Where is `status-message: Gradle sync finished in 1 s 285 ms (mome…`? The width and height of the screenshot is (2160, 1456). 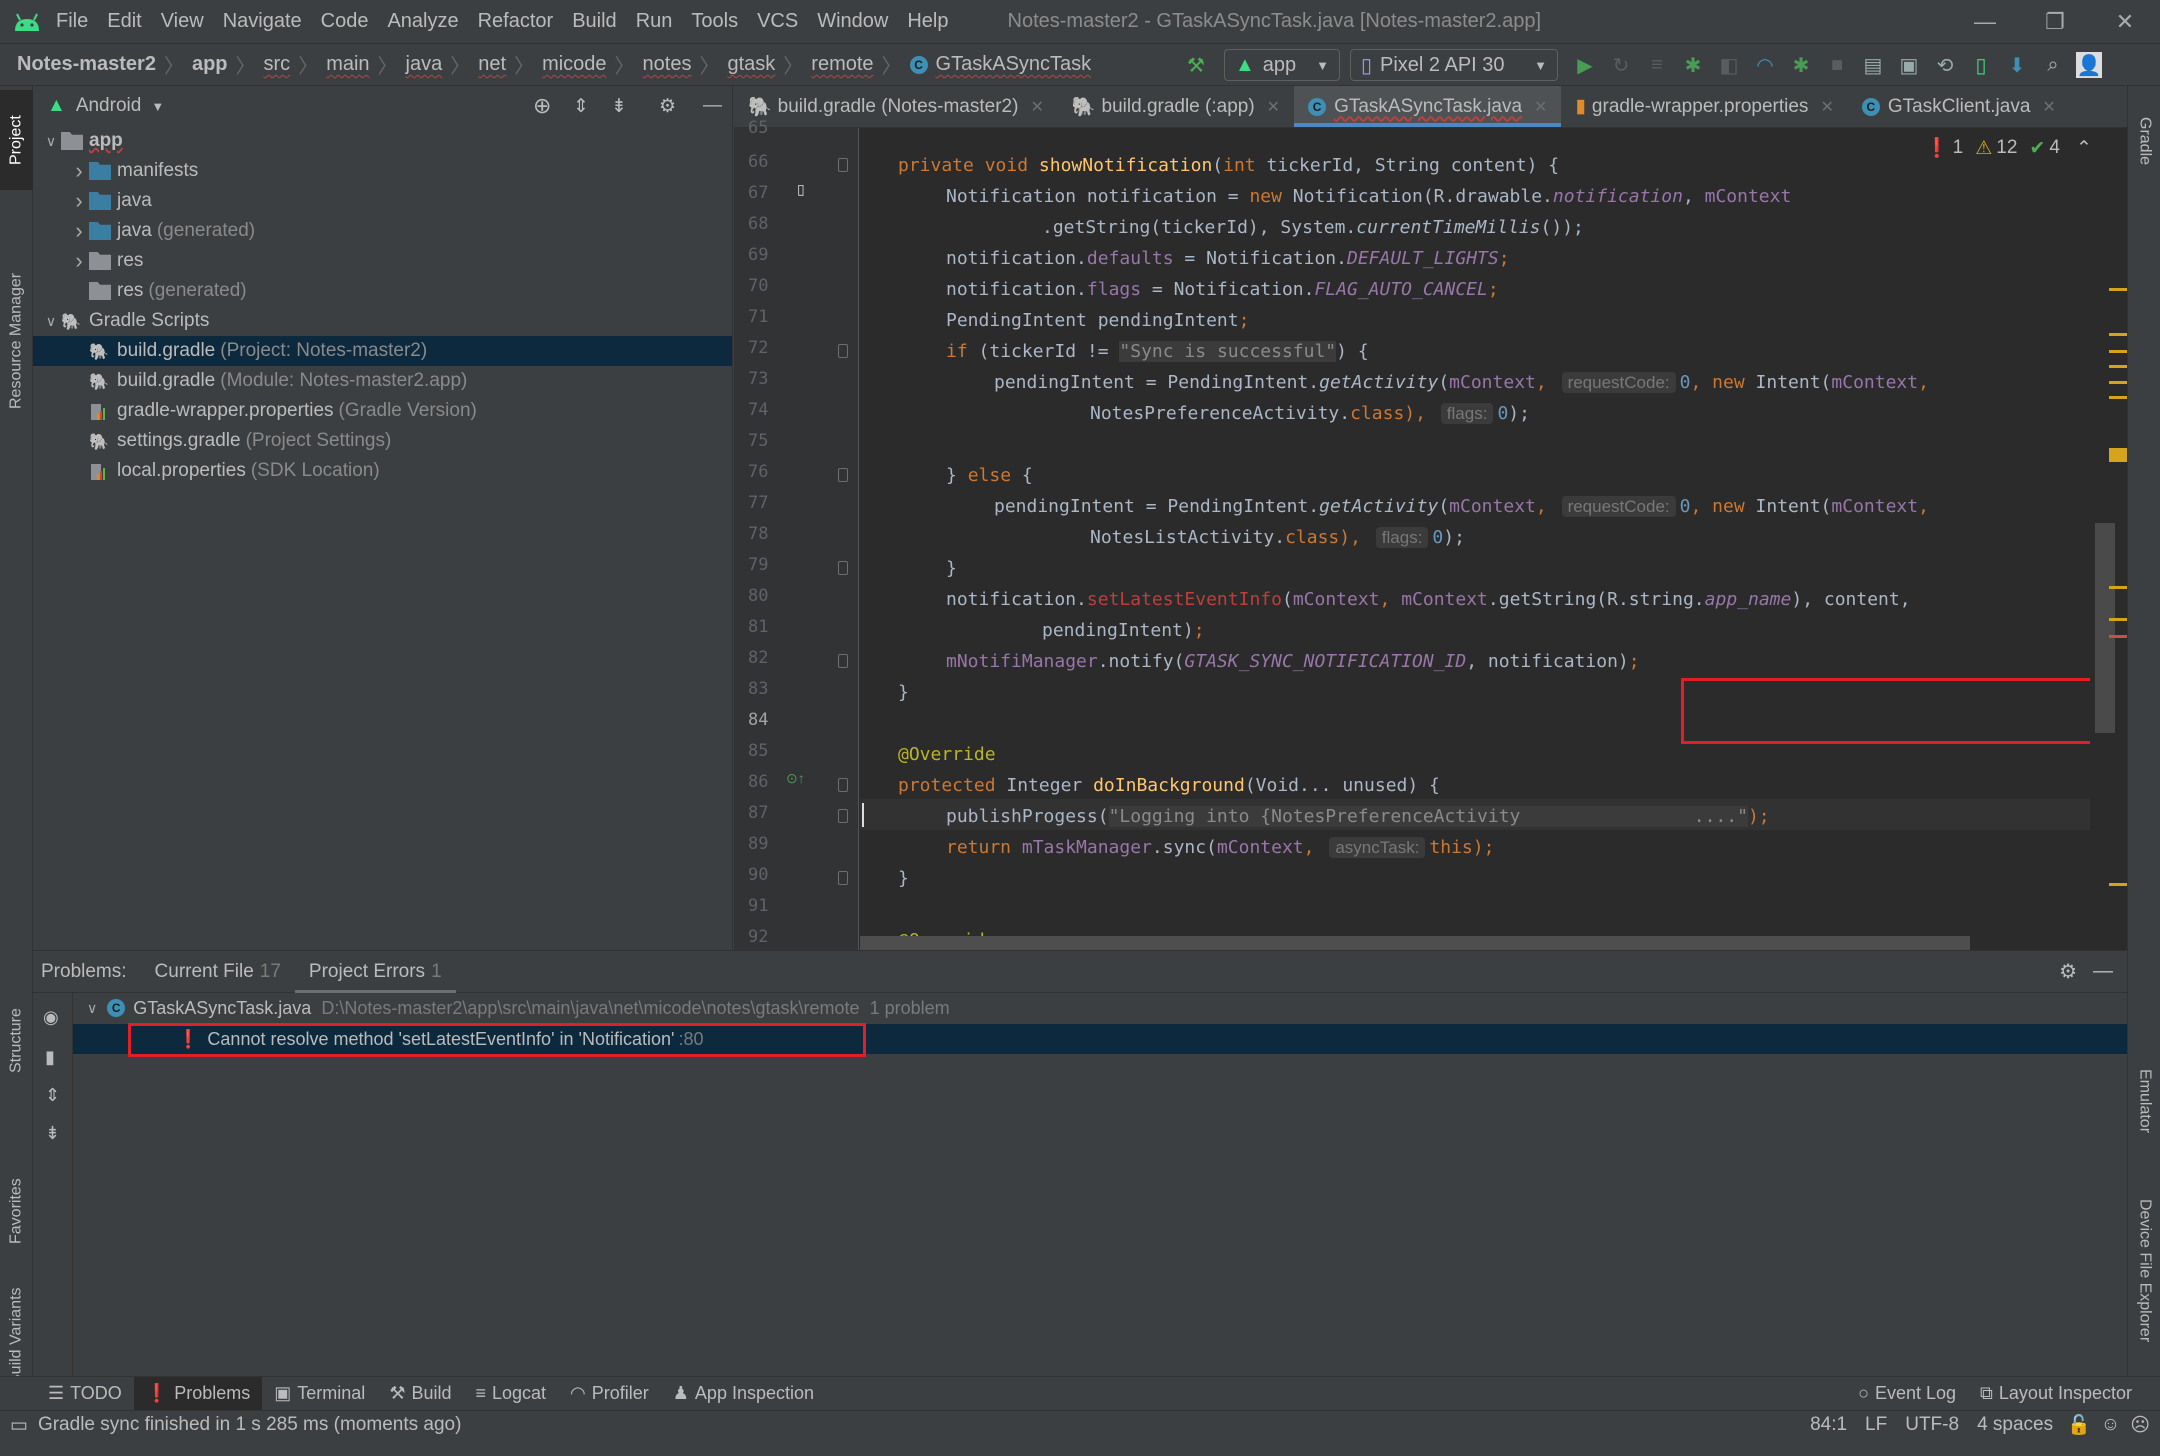
status-message: Gradle sync finished in 1 s 285 ms (mome… is located at coordinates (249, 1425).